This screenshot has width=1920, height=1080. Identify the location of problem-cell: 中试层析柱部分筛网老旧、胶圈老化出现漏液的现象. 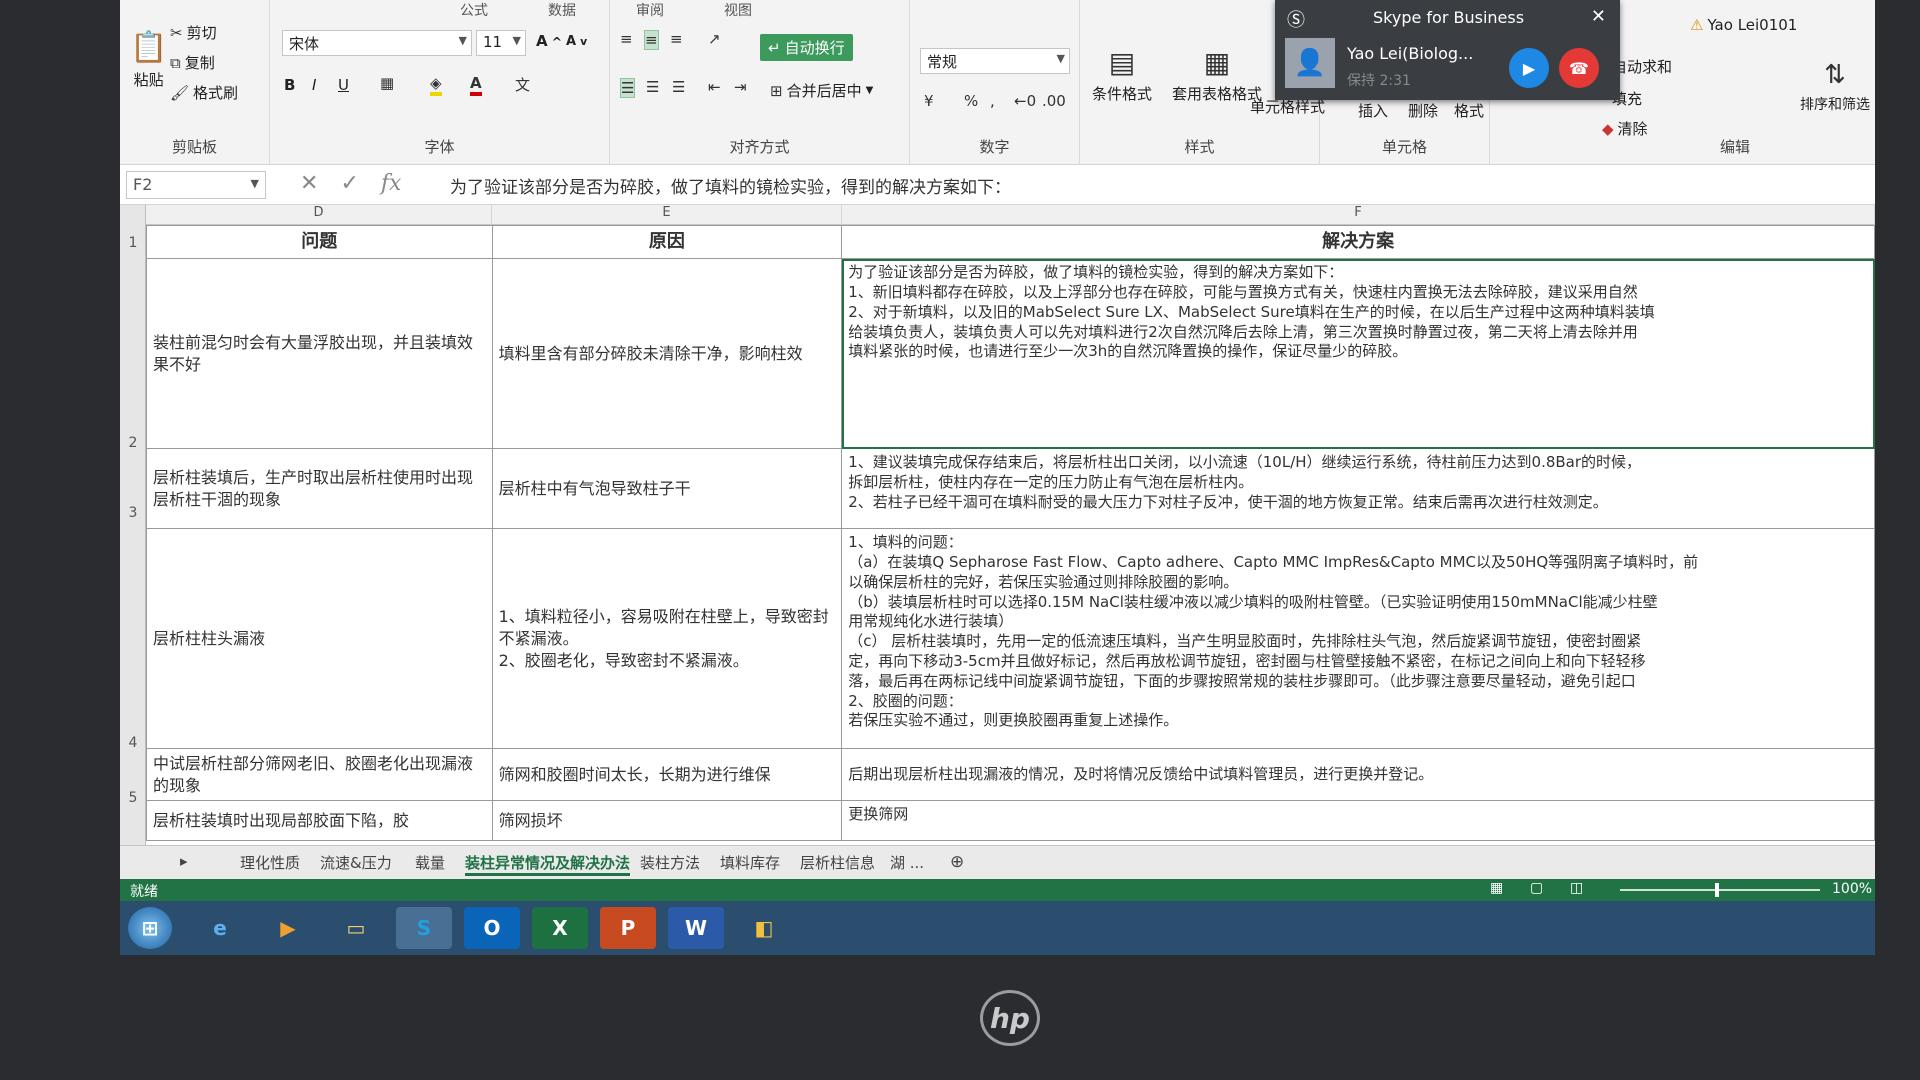
(319, 775).